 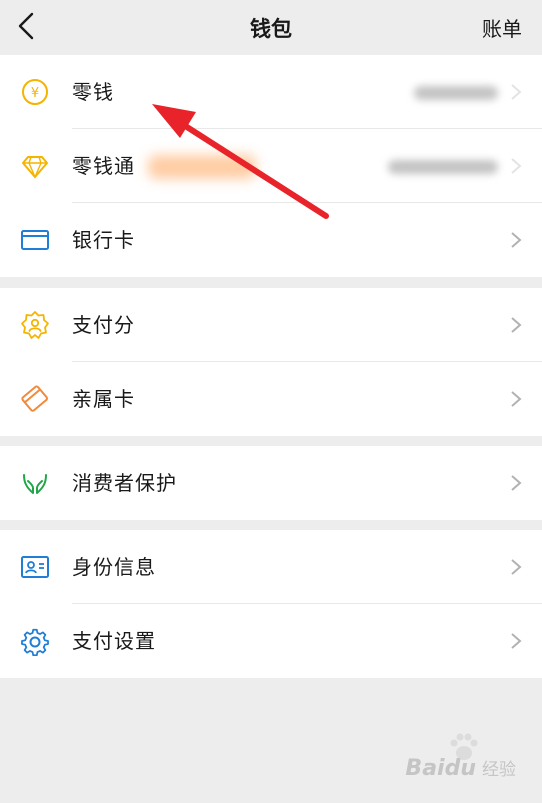 What do you see at coordinates (35, 240) in the screenshot?
I see `bank-card-icon` at bounding box center [35, 240].